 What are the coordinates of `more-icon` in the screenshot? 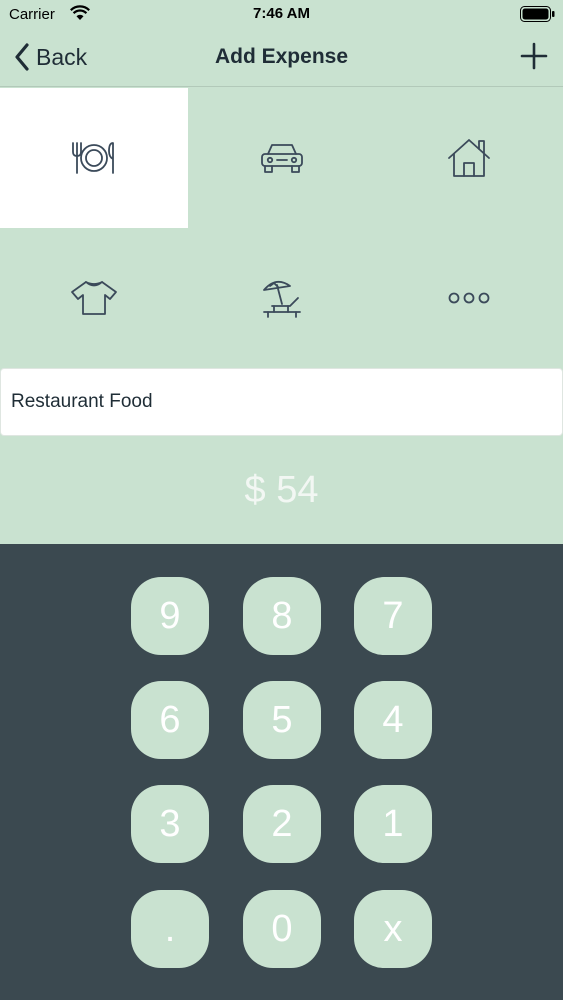 It's located at (469, 298).